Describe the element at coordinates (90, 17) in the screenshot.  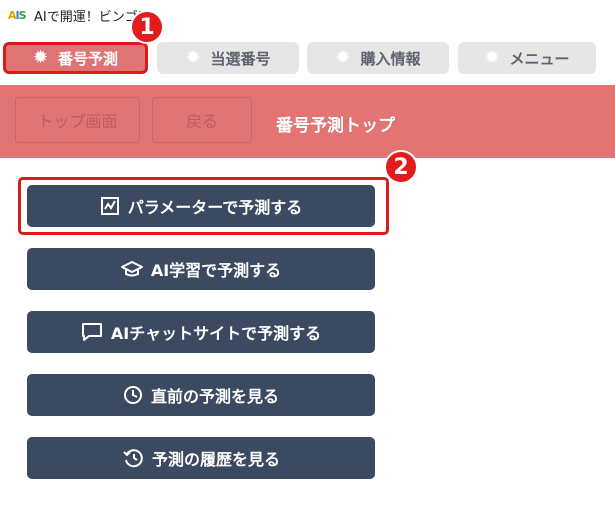
I see `app-title: AIで開運！ビンゴ5` at that location.